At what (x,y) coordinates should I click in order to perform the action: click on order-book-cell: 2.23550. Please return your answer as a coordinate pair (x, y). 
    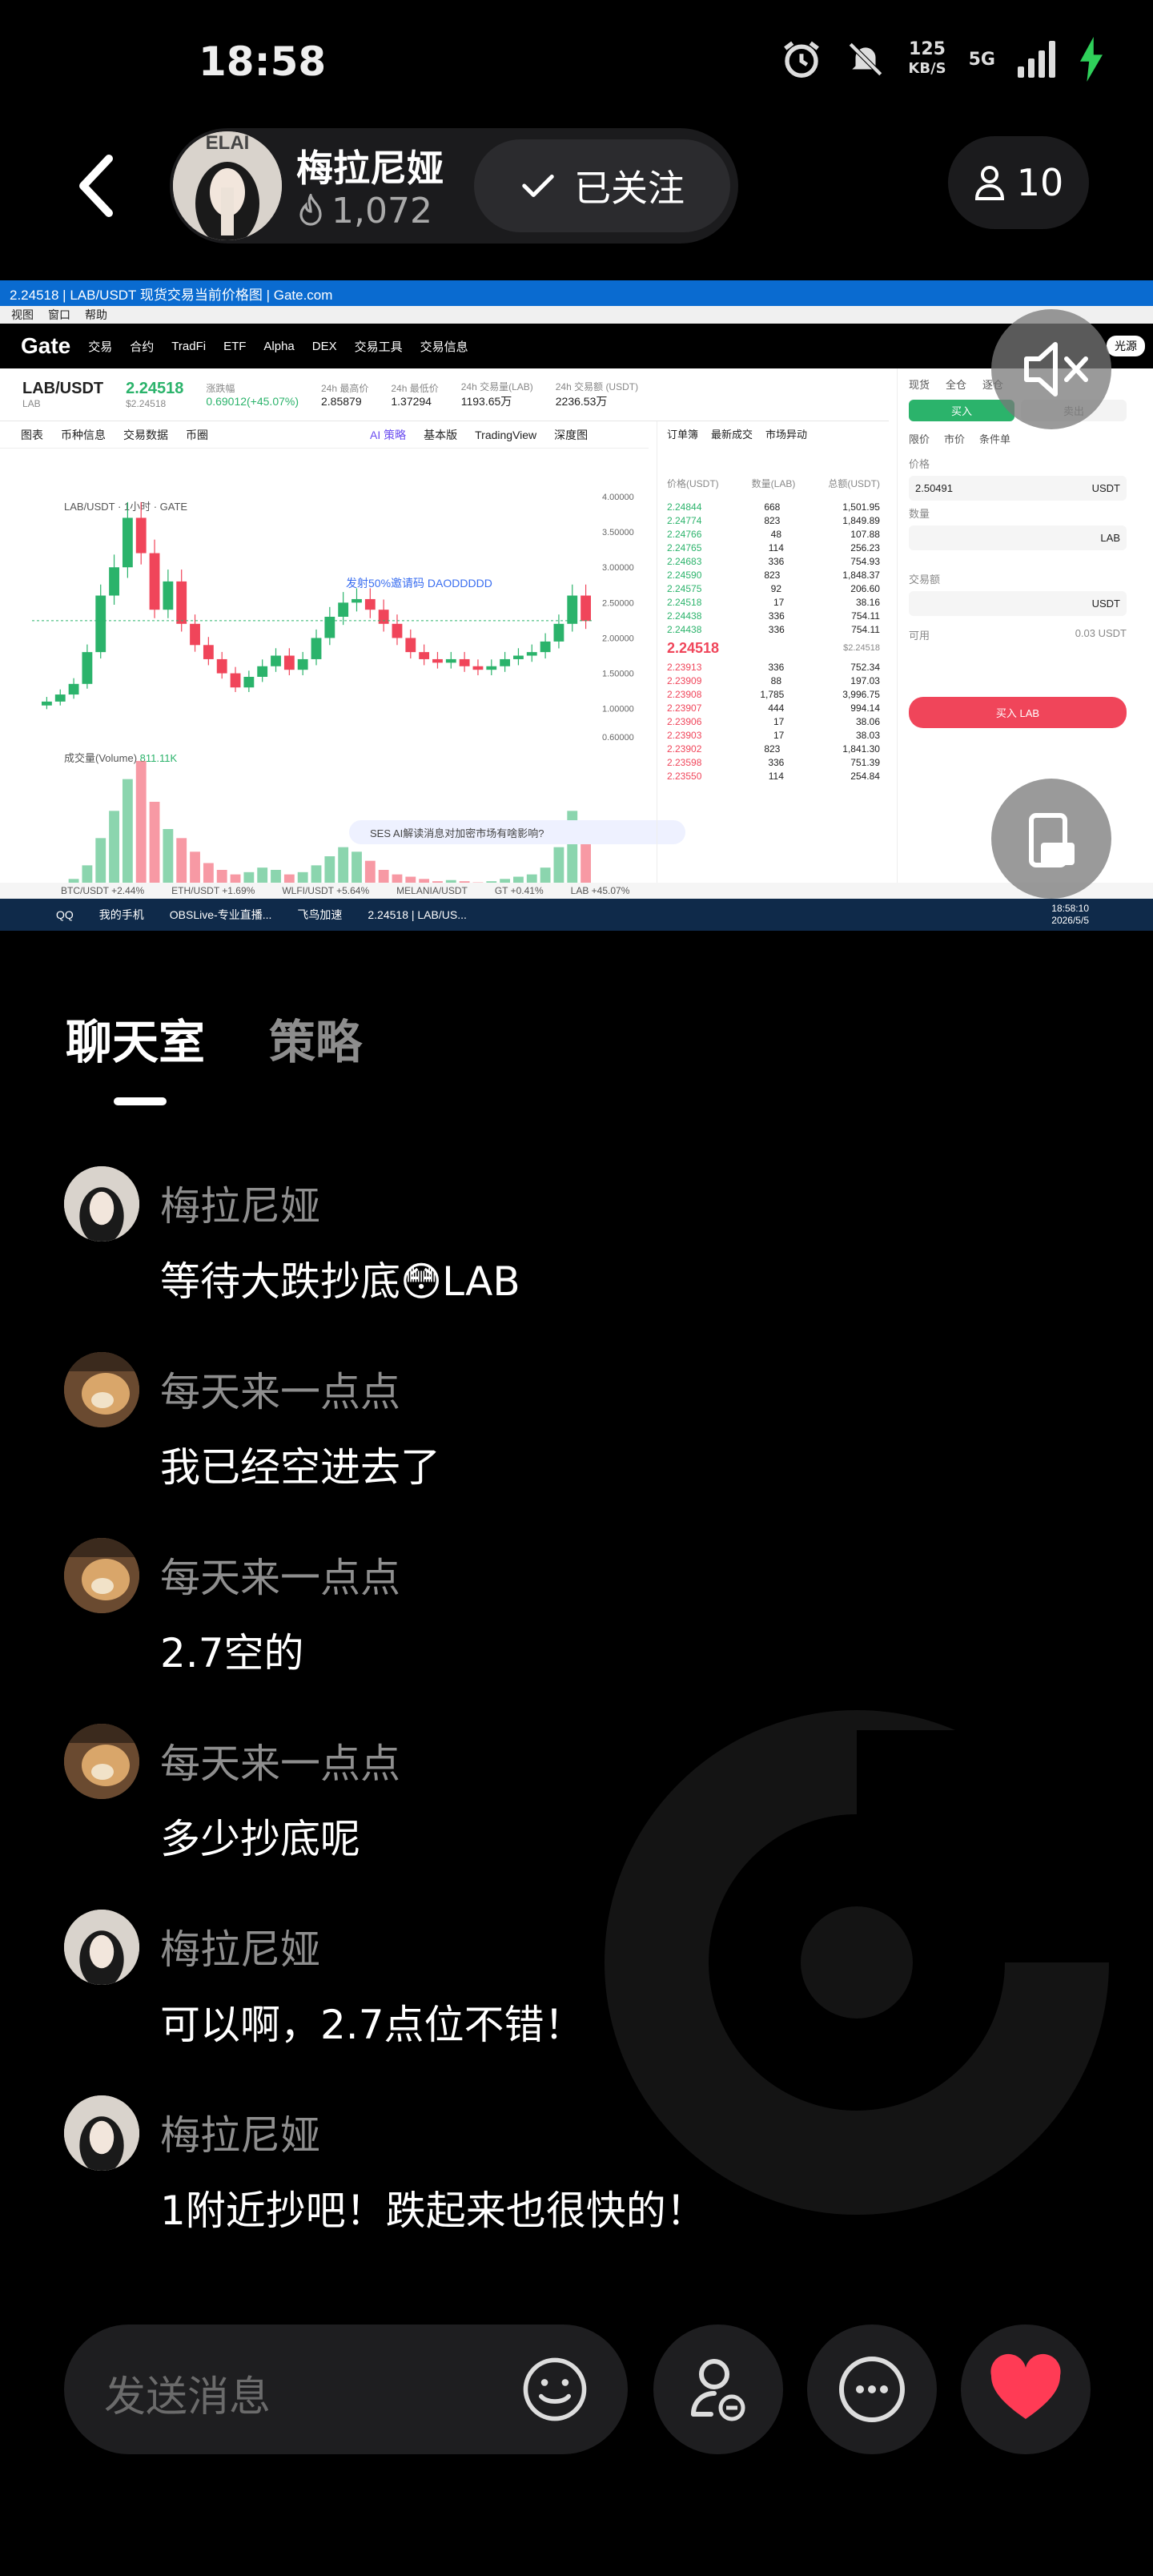
    Looking at the image, I should click on (684, 776).